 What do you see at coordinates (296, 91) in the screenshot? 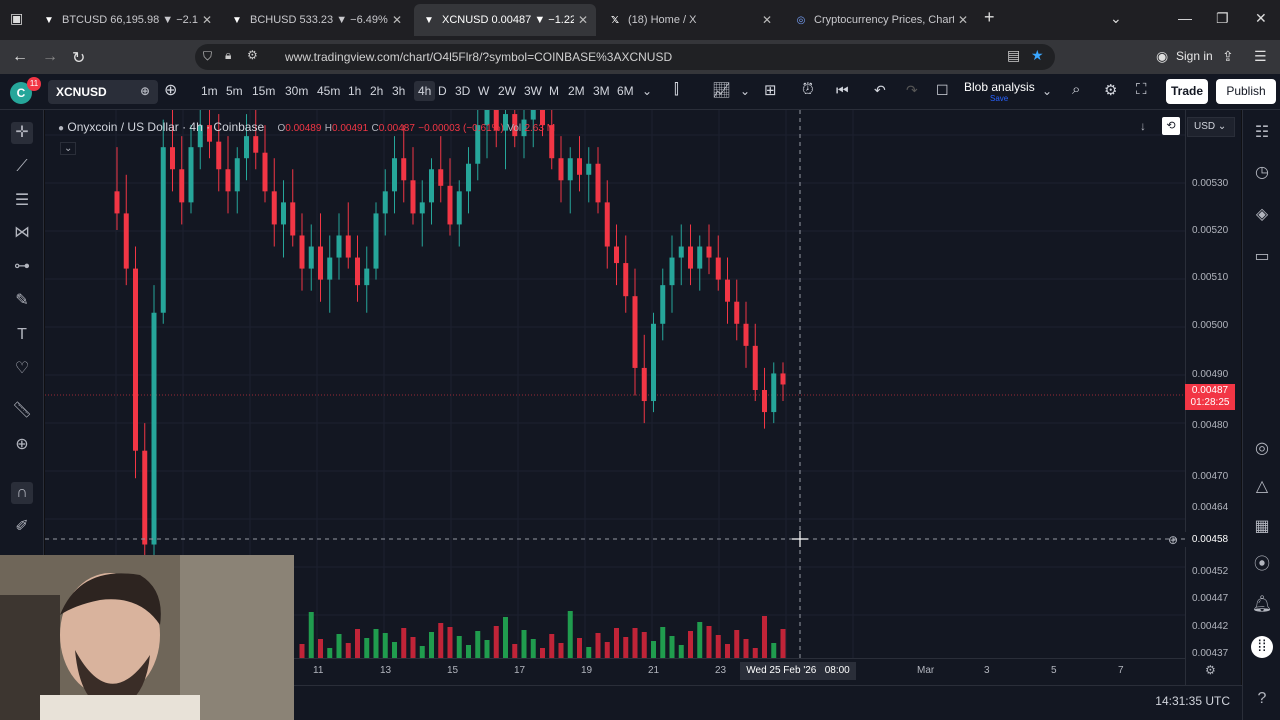
I see `interval-30m: 30m` at bounding box center [296, 91].